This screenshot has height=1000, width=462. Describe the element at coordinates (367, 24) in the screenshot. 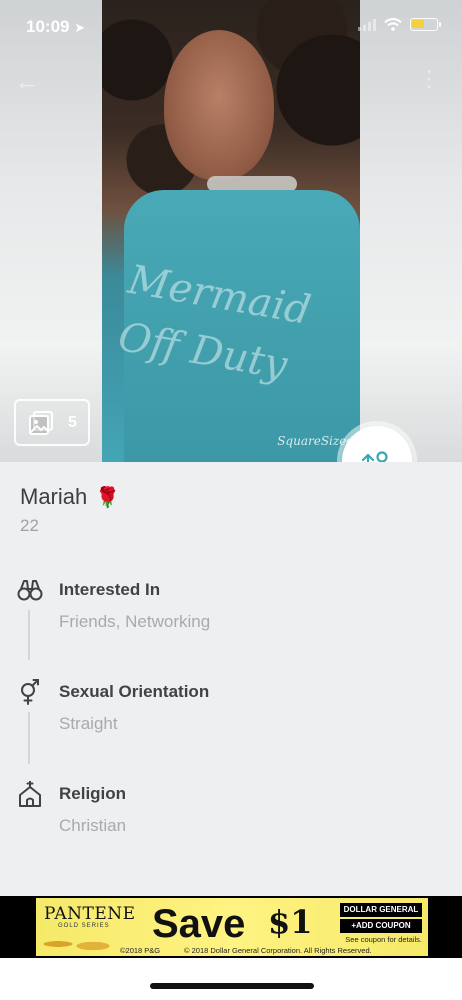

I see `signal-icon` at that location.